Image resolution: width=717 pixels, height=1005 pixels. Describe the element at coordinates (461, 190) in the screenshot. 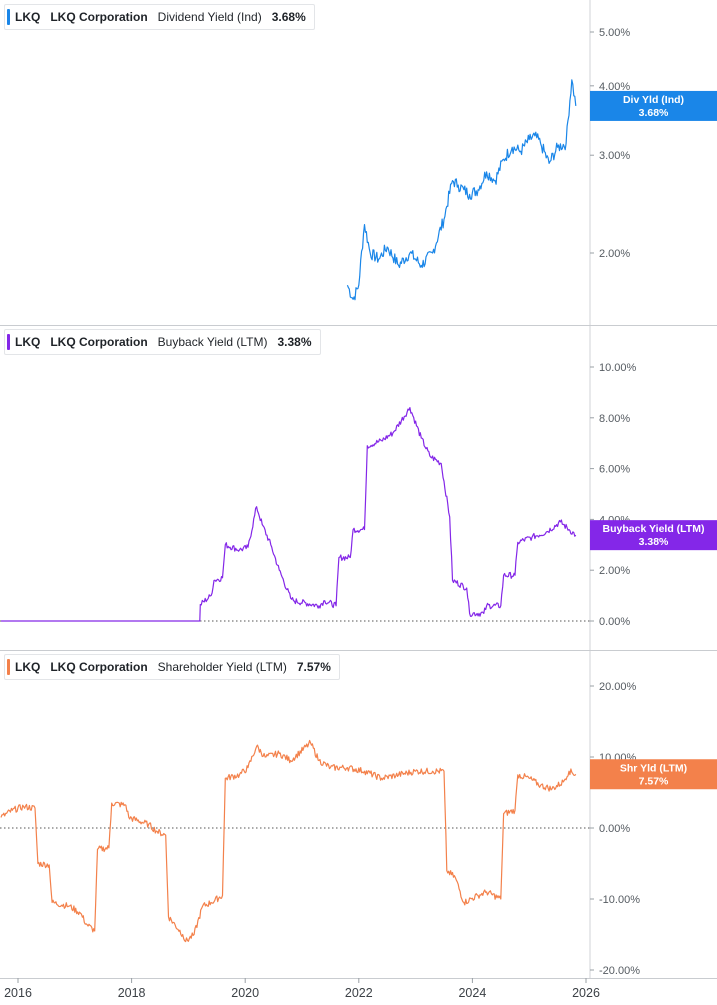

I see `series-line` at that location.